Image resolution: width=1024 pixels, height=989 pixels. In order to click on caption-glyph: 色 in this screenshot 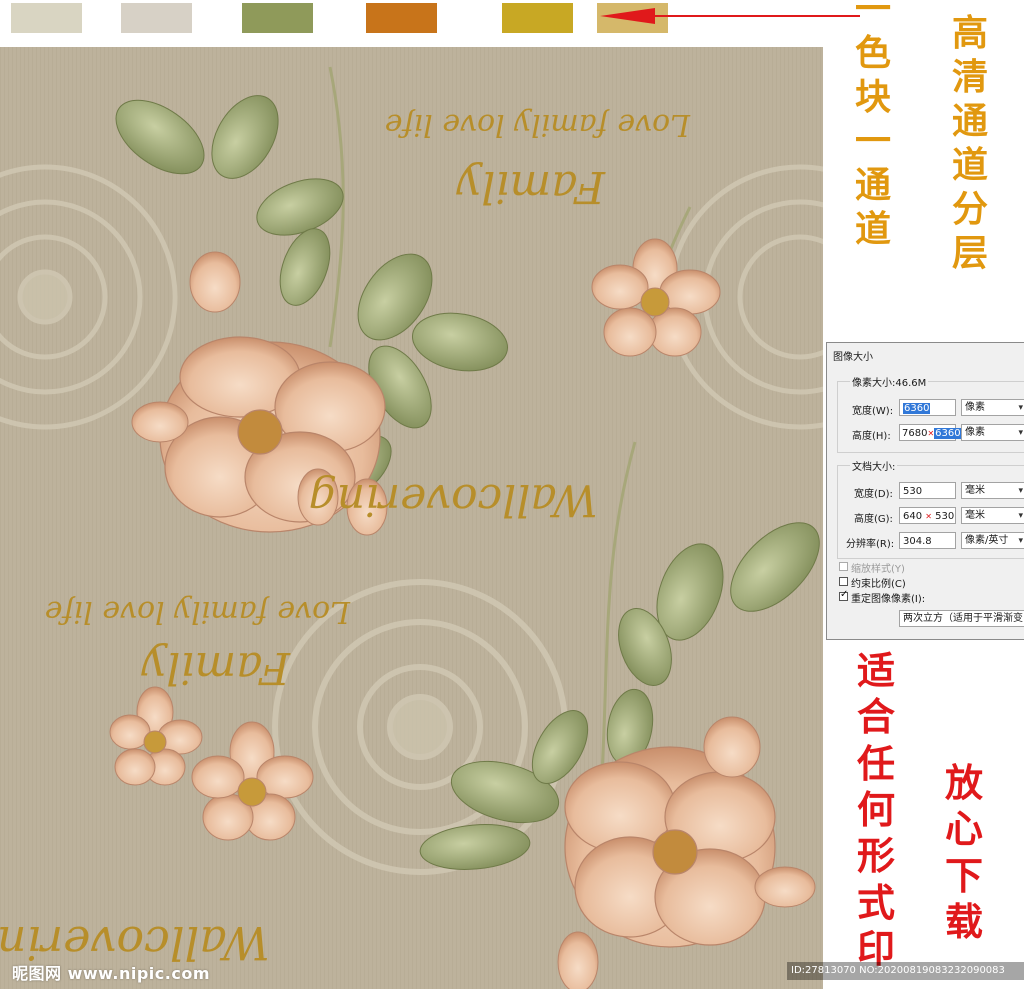, I will do `click(873, 52)`.